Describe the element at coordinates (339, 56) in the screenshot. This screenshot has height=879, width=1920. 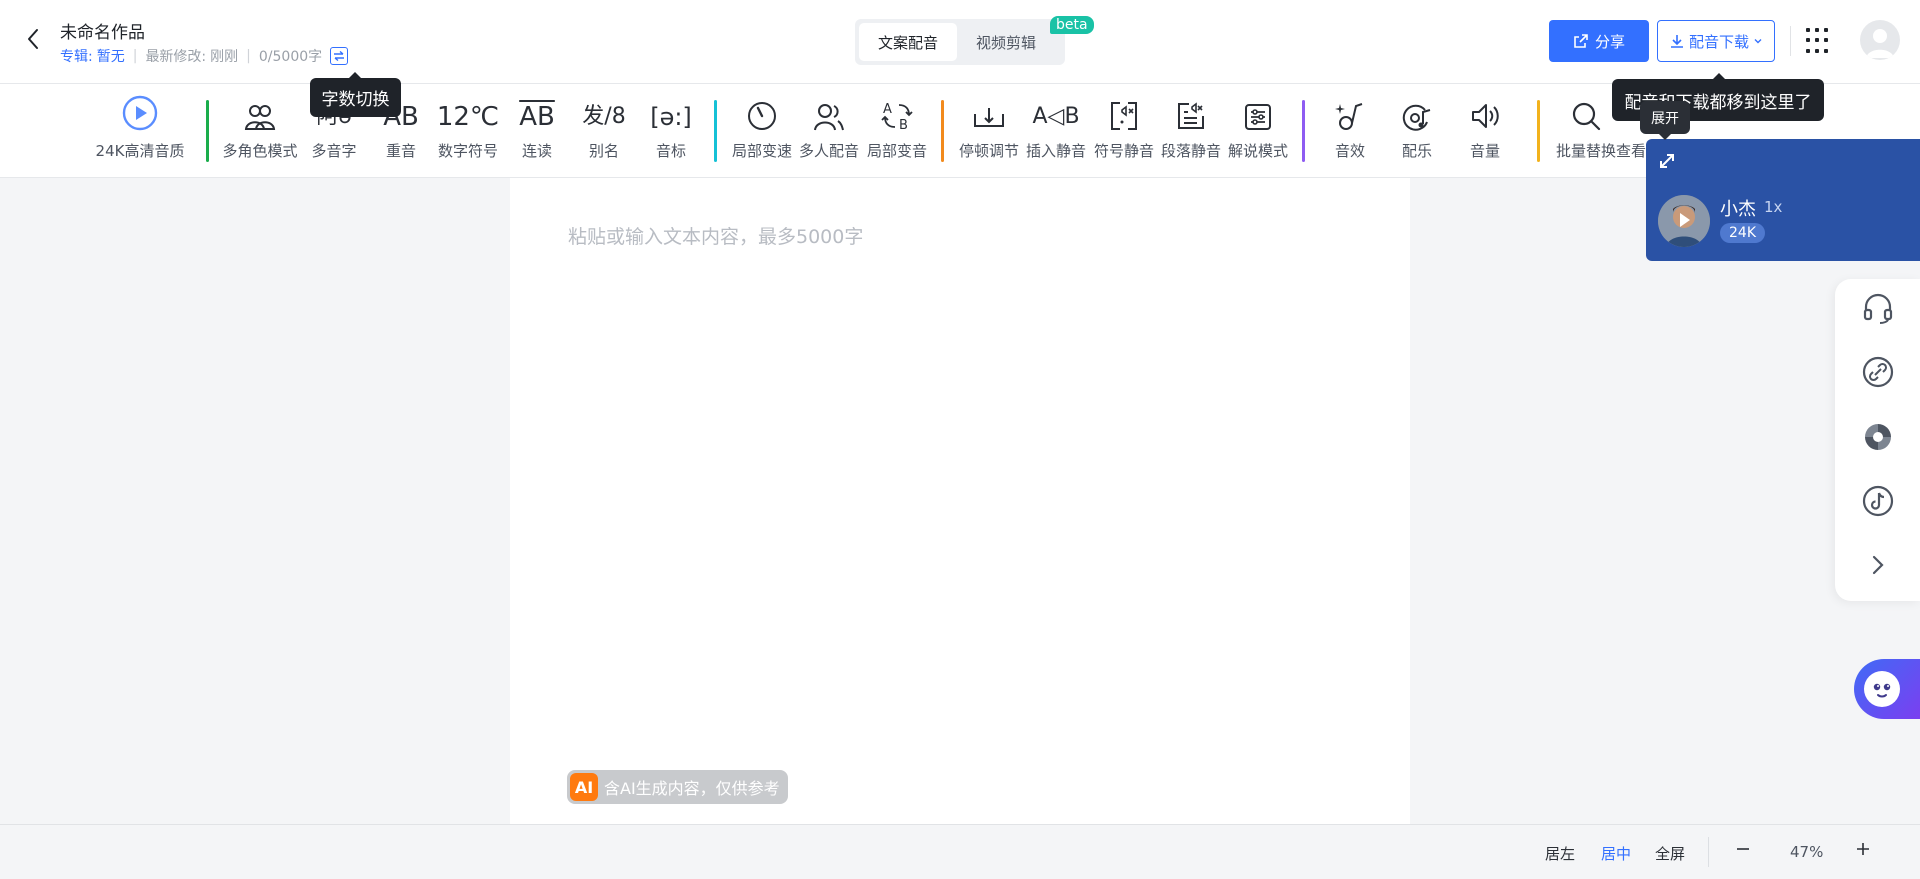
I see `word-count-switch-icon` at that location.